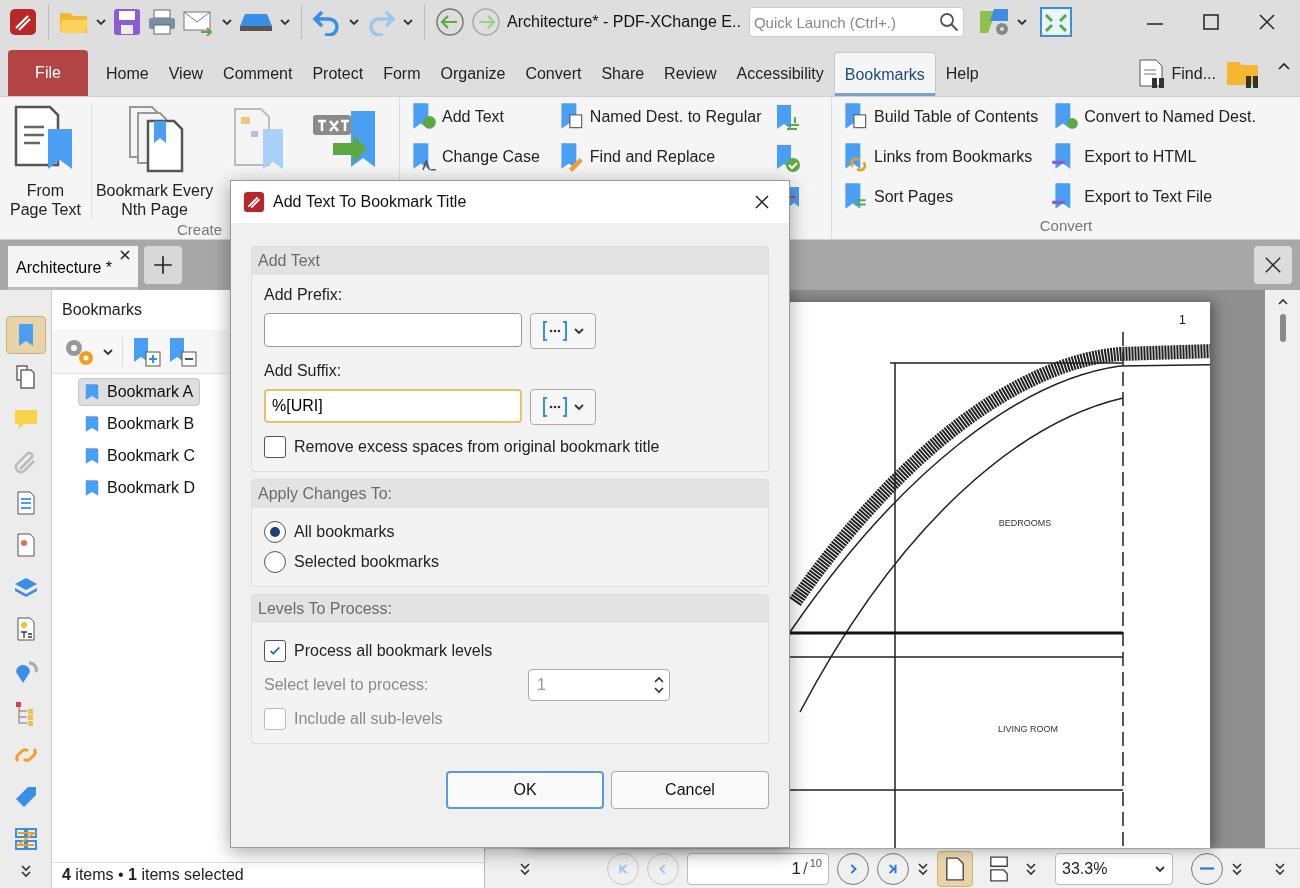 Image resolution: width=1300 pixels, height=888 pixels. I want to click on minimize-icon, so click(1155, 24).